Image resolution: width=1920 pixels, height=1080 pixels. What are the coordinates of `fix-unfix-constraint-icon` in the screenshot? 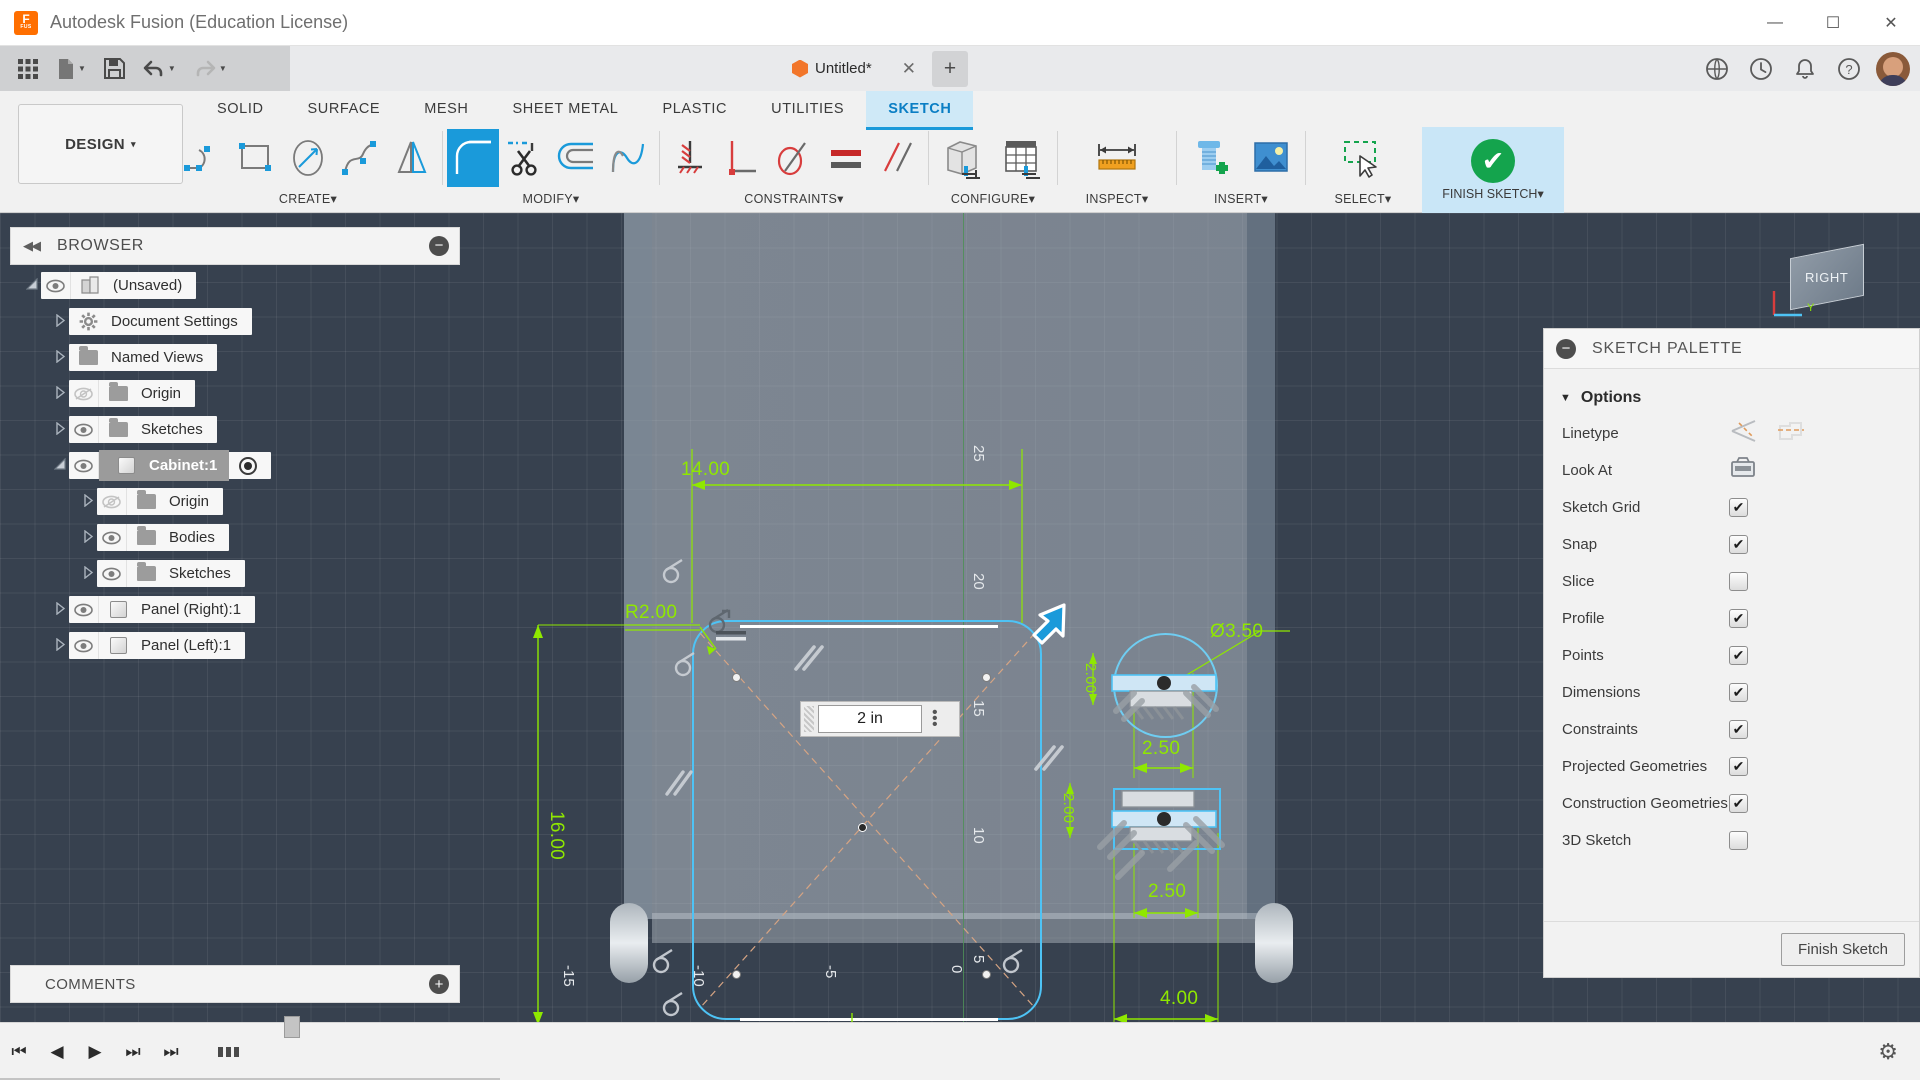 It's located at (690, 158).